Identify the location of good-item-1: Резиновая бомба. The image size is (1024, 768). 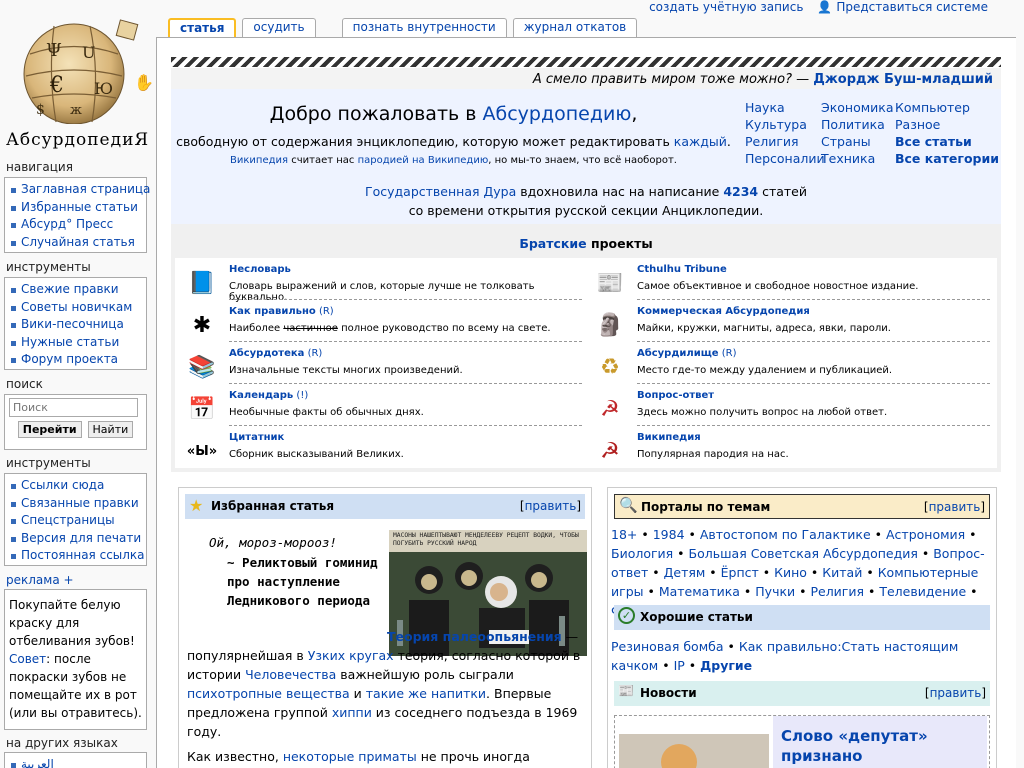
(667, 646).